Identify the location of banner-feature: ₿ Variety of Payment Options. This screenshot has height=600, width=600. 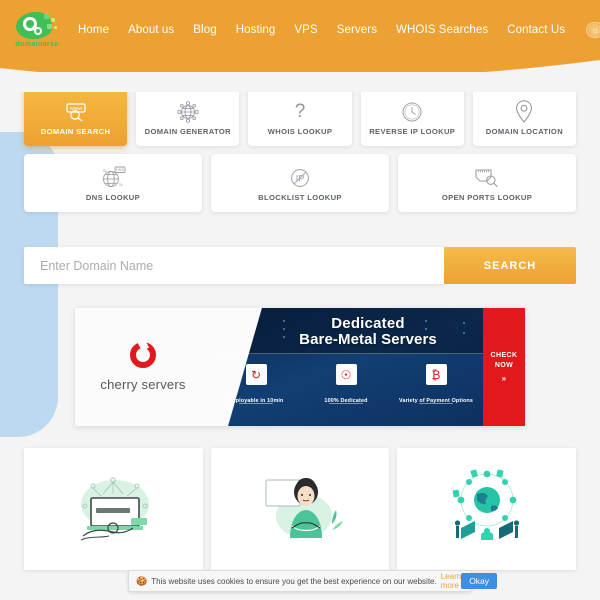
(436, 384).